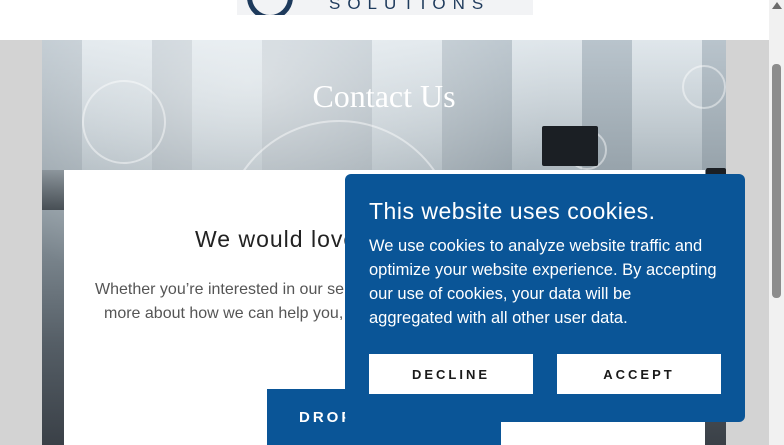 This screenshot has height=445, width=784. I want to click on page-scrollbar, so click(776, 222).